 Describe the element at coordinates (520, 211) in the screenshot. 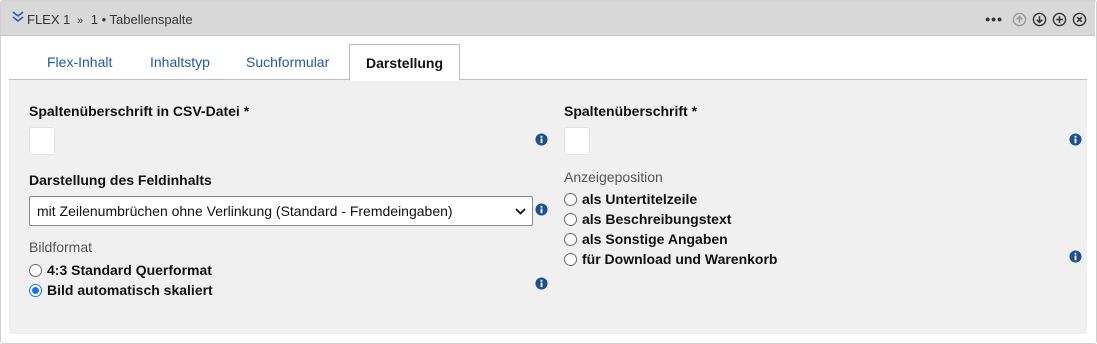

I see `chevron-down-icon` at that location.